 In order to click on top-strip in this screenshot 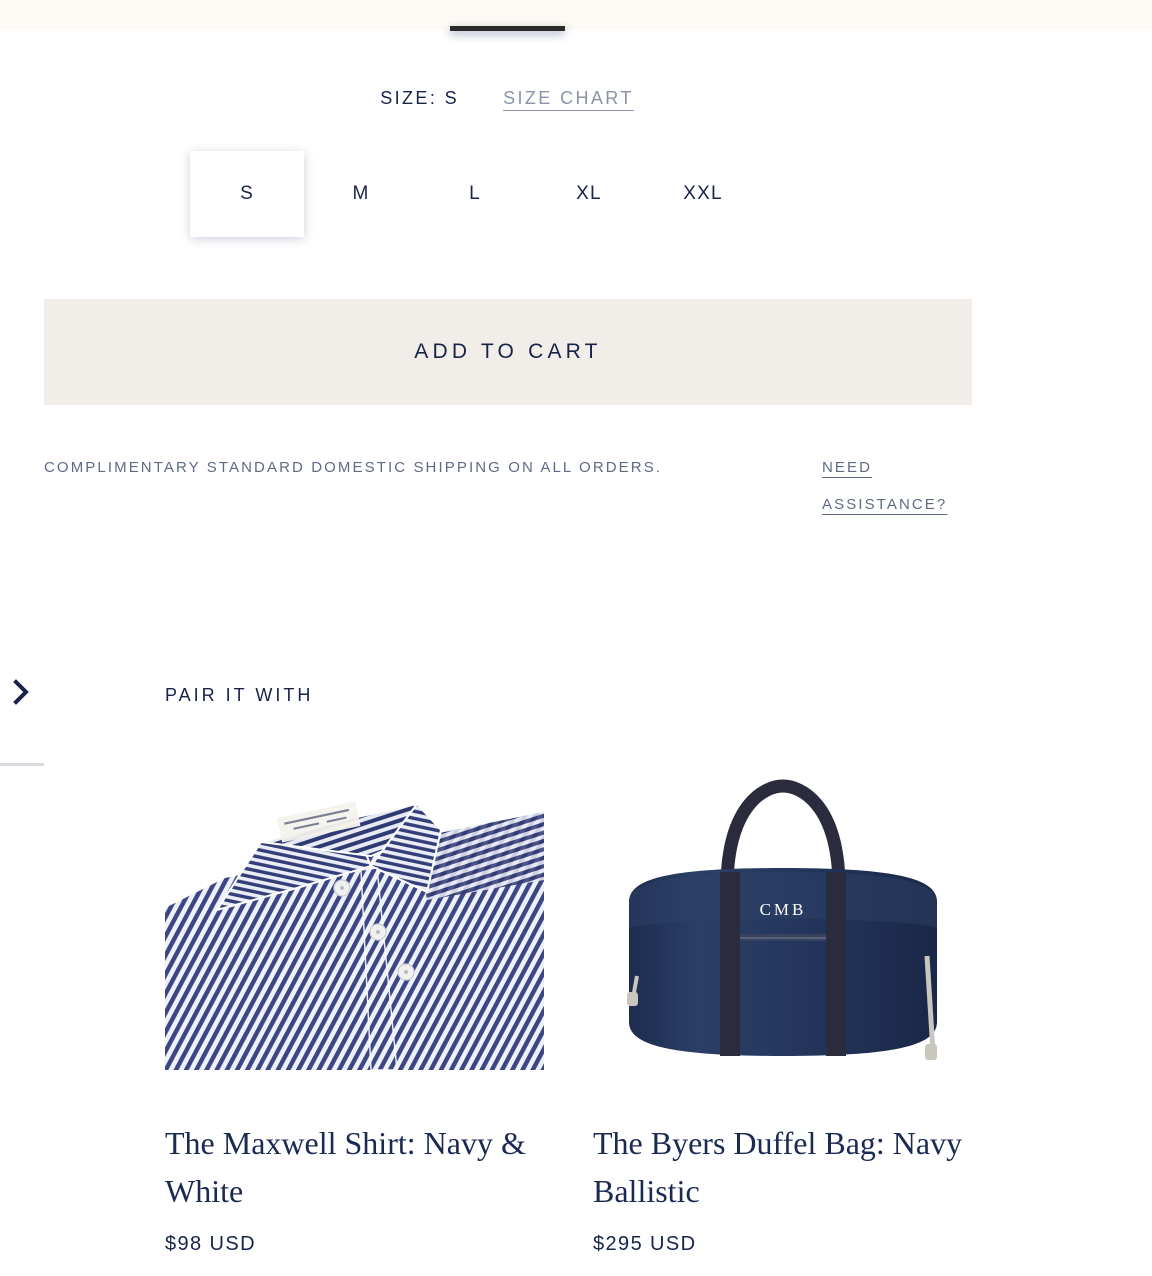, I will do `click(576, 15)`.